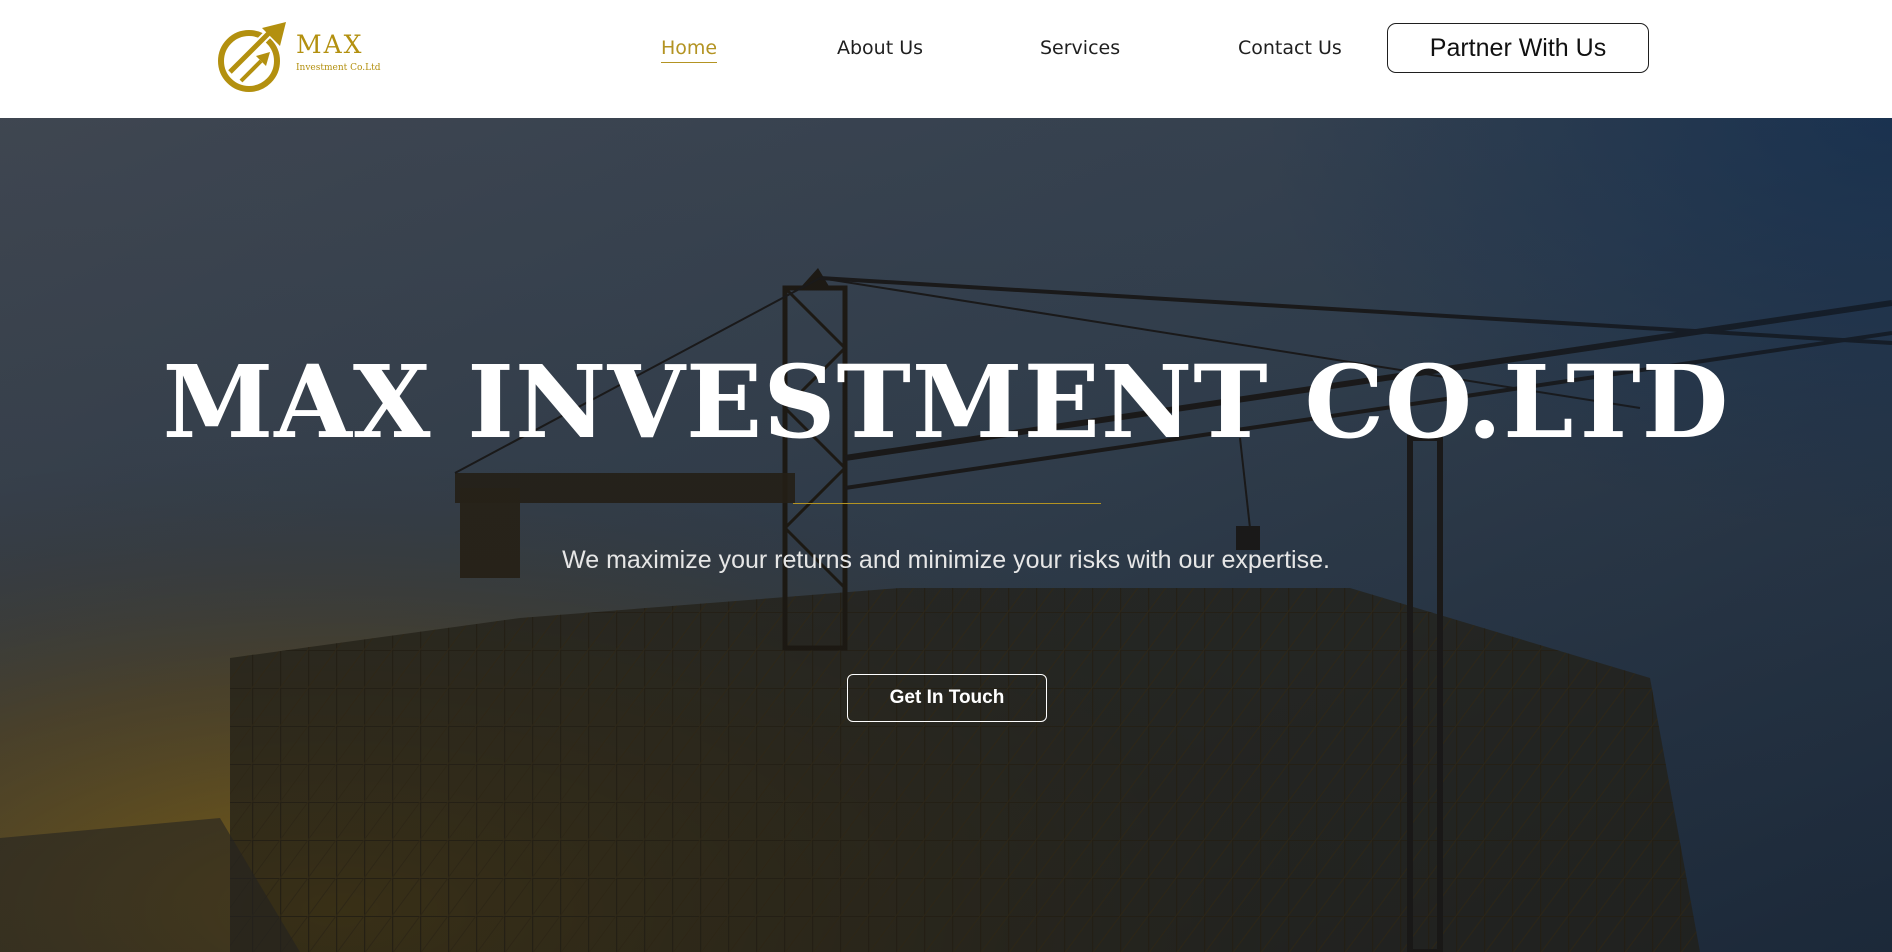  What do you see at coordinates (1080, 48) in the screenshot?
I see `nav-services: Services` at bounding box center [1080, 48].